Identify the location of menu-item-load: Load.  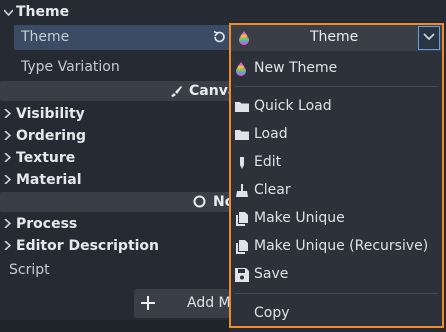
(336, 135).